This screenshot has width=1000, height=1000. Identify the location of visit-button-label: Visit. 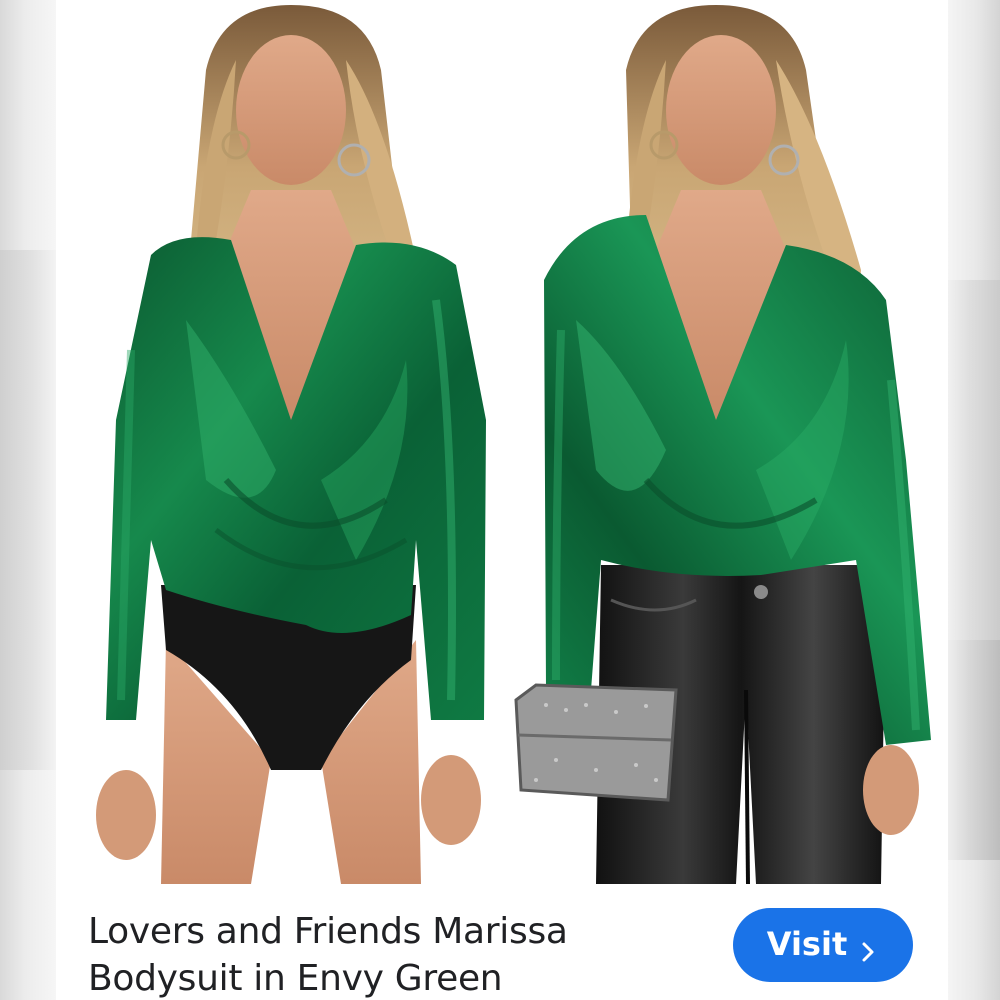
(807, 944).